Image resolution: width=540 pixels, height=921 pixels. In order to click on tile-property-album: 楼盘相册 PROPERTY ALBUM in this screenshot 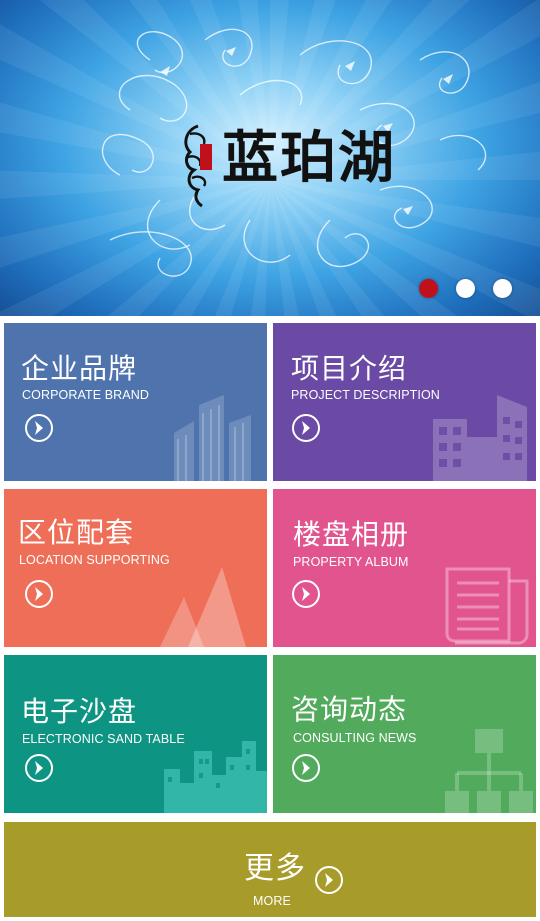, I will do `click(404, 568)`.